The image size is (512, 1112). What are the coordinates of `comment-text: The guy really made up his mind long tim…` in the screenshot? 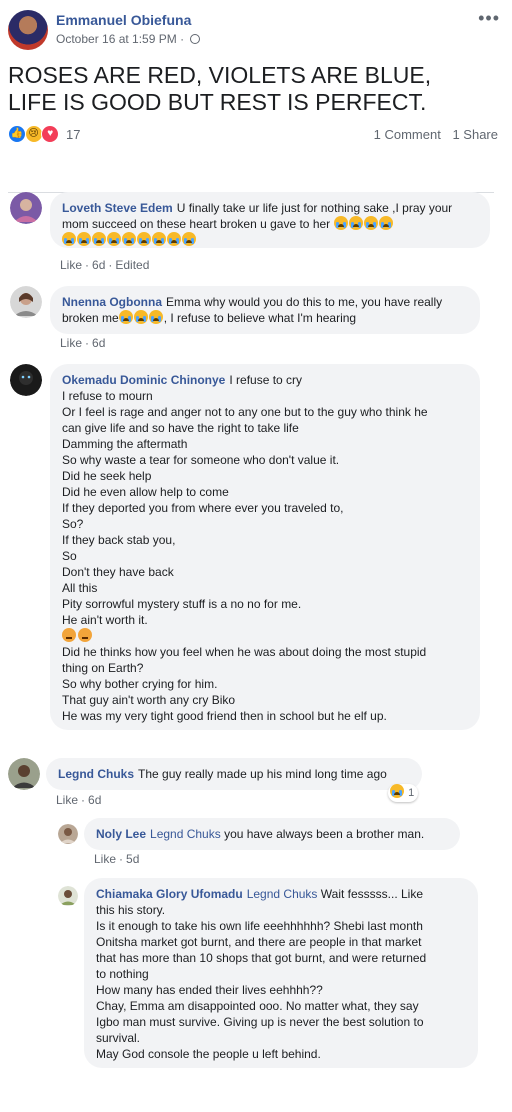 It's located at (262, 774).